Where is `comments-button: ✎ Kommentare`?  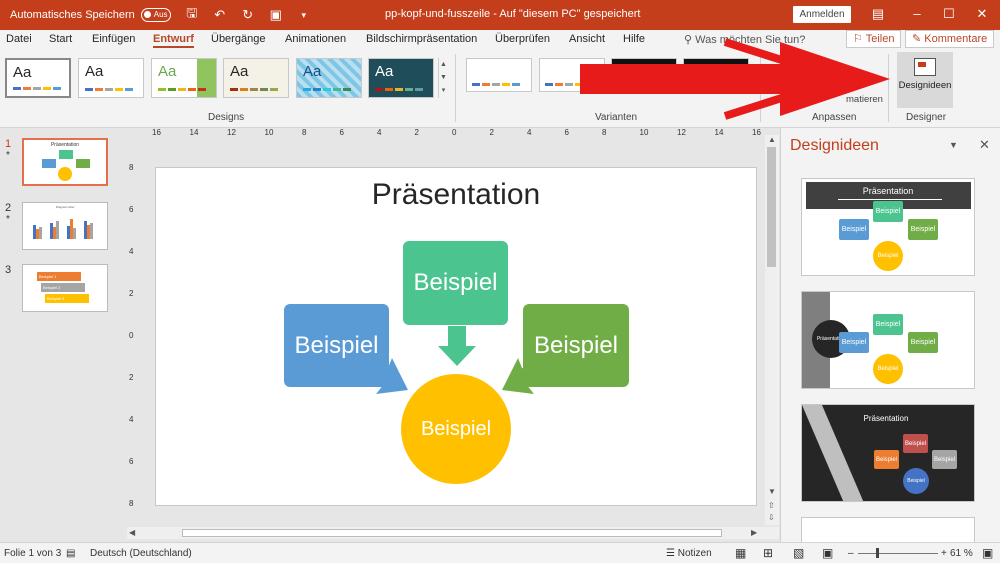
comments-button: ✎ Kommentare is located at coordinates (950, 39).